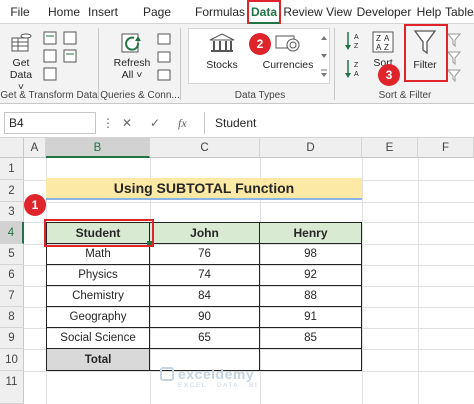 The image size is (474, 404). I want to click on exceldemy-watermark: exceldemy EXCEL · DATA · BI, so click(209, 377).